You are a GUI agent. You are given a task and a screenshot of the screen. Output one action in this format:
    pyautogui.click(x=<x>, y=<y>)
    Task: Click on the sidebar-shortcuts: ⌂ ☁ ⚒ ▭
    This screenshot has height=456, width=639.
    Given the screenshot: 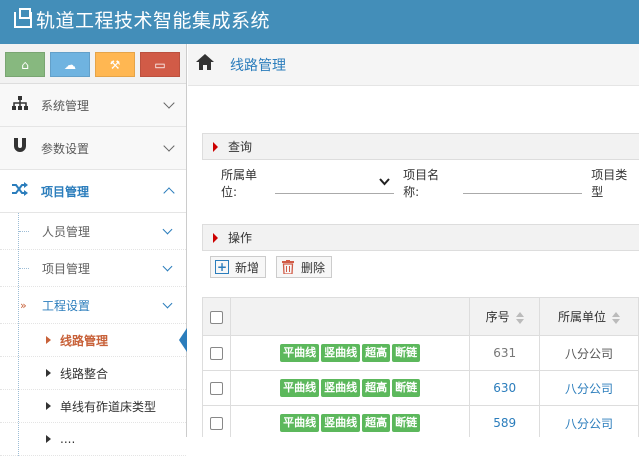 What is the action you would take?
    pyautogui.click(x=93, y=64)
    